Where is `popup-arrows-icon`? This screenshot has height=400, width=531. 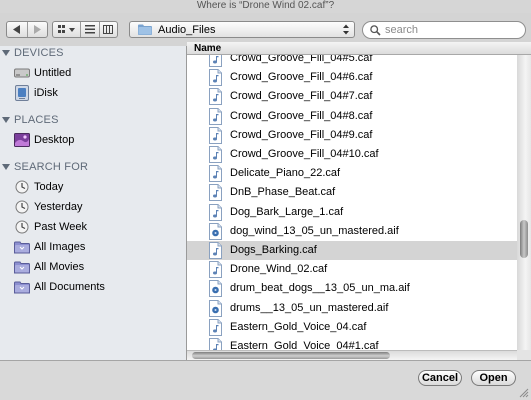 popup-arrows-icon is located at coordinates (346, 29).